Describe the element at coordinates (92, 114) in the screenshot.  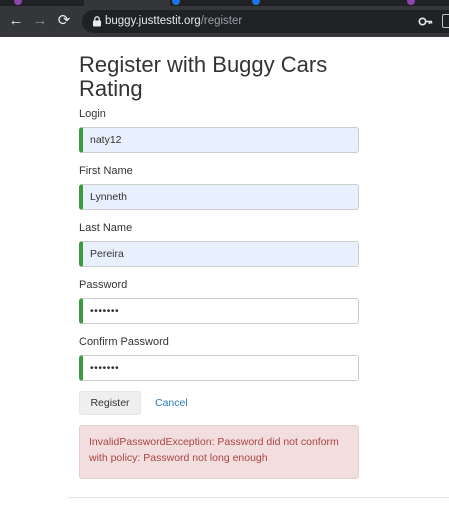
I see `login-label: Login` at that location.